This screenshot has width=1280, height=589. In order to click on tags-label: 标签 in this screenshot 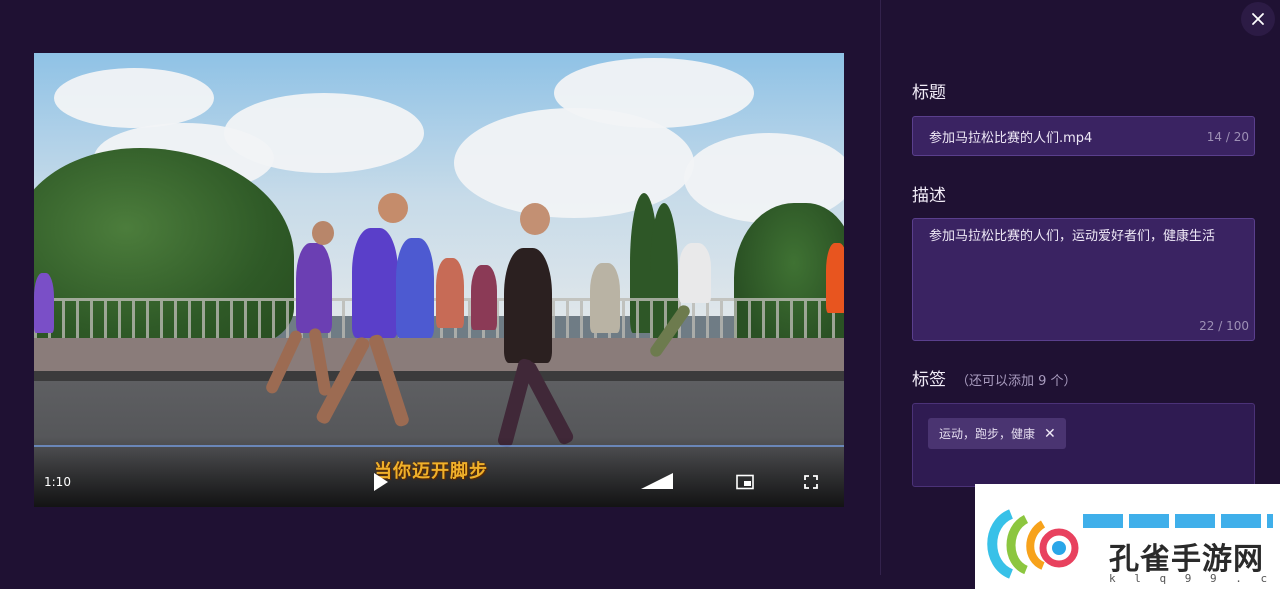, I will do `click(929, 380)`.